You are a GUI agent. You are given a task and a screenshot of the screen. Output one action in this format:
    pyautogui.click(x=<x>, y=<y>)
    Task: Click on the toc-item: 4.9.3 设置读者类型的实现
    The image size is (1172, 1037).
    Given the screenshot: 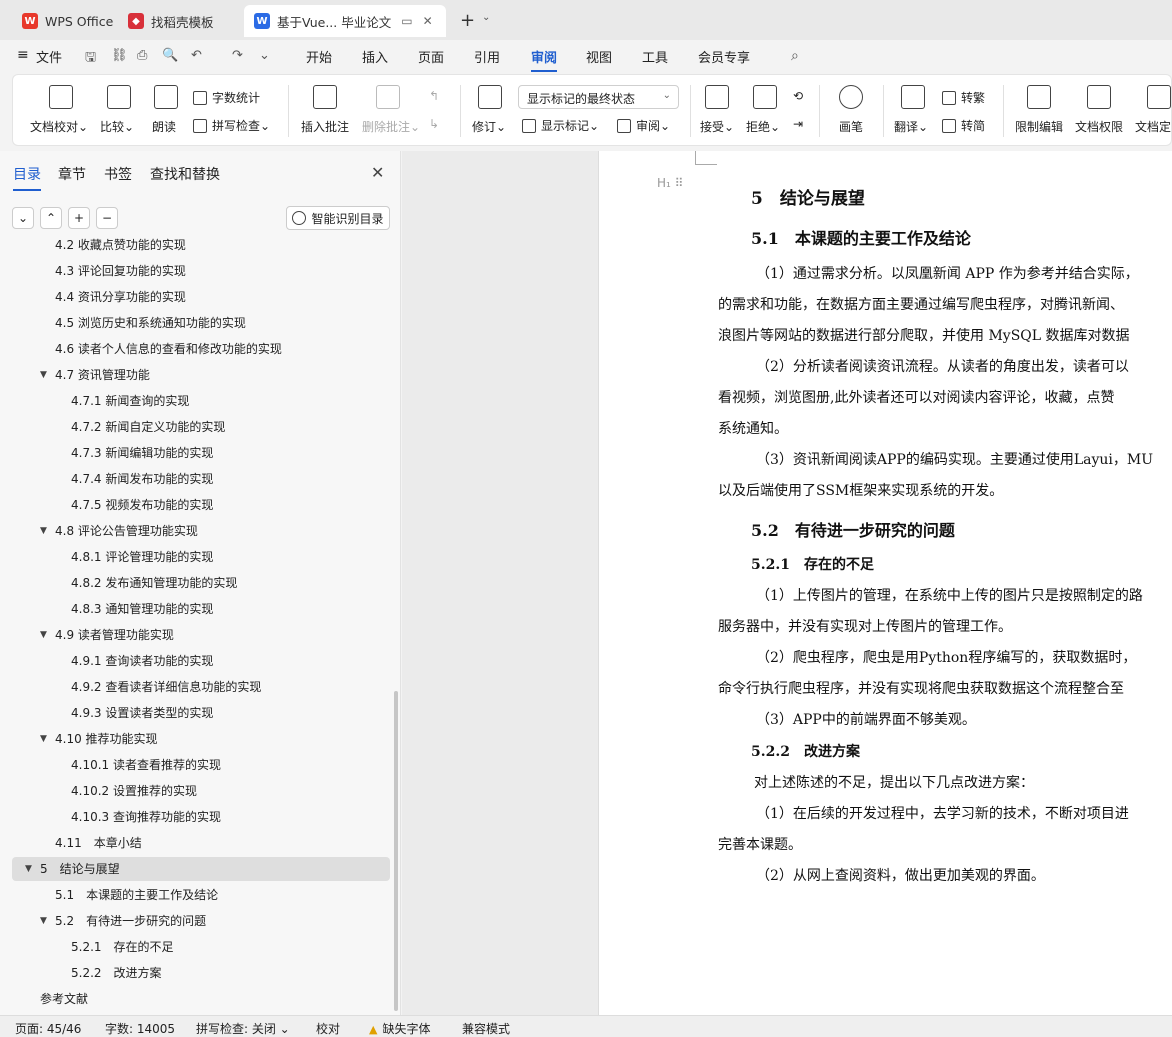 What is the action you would take?
    pyautogui.click(x=142, y=713)
    